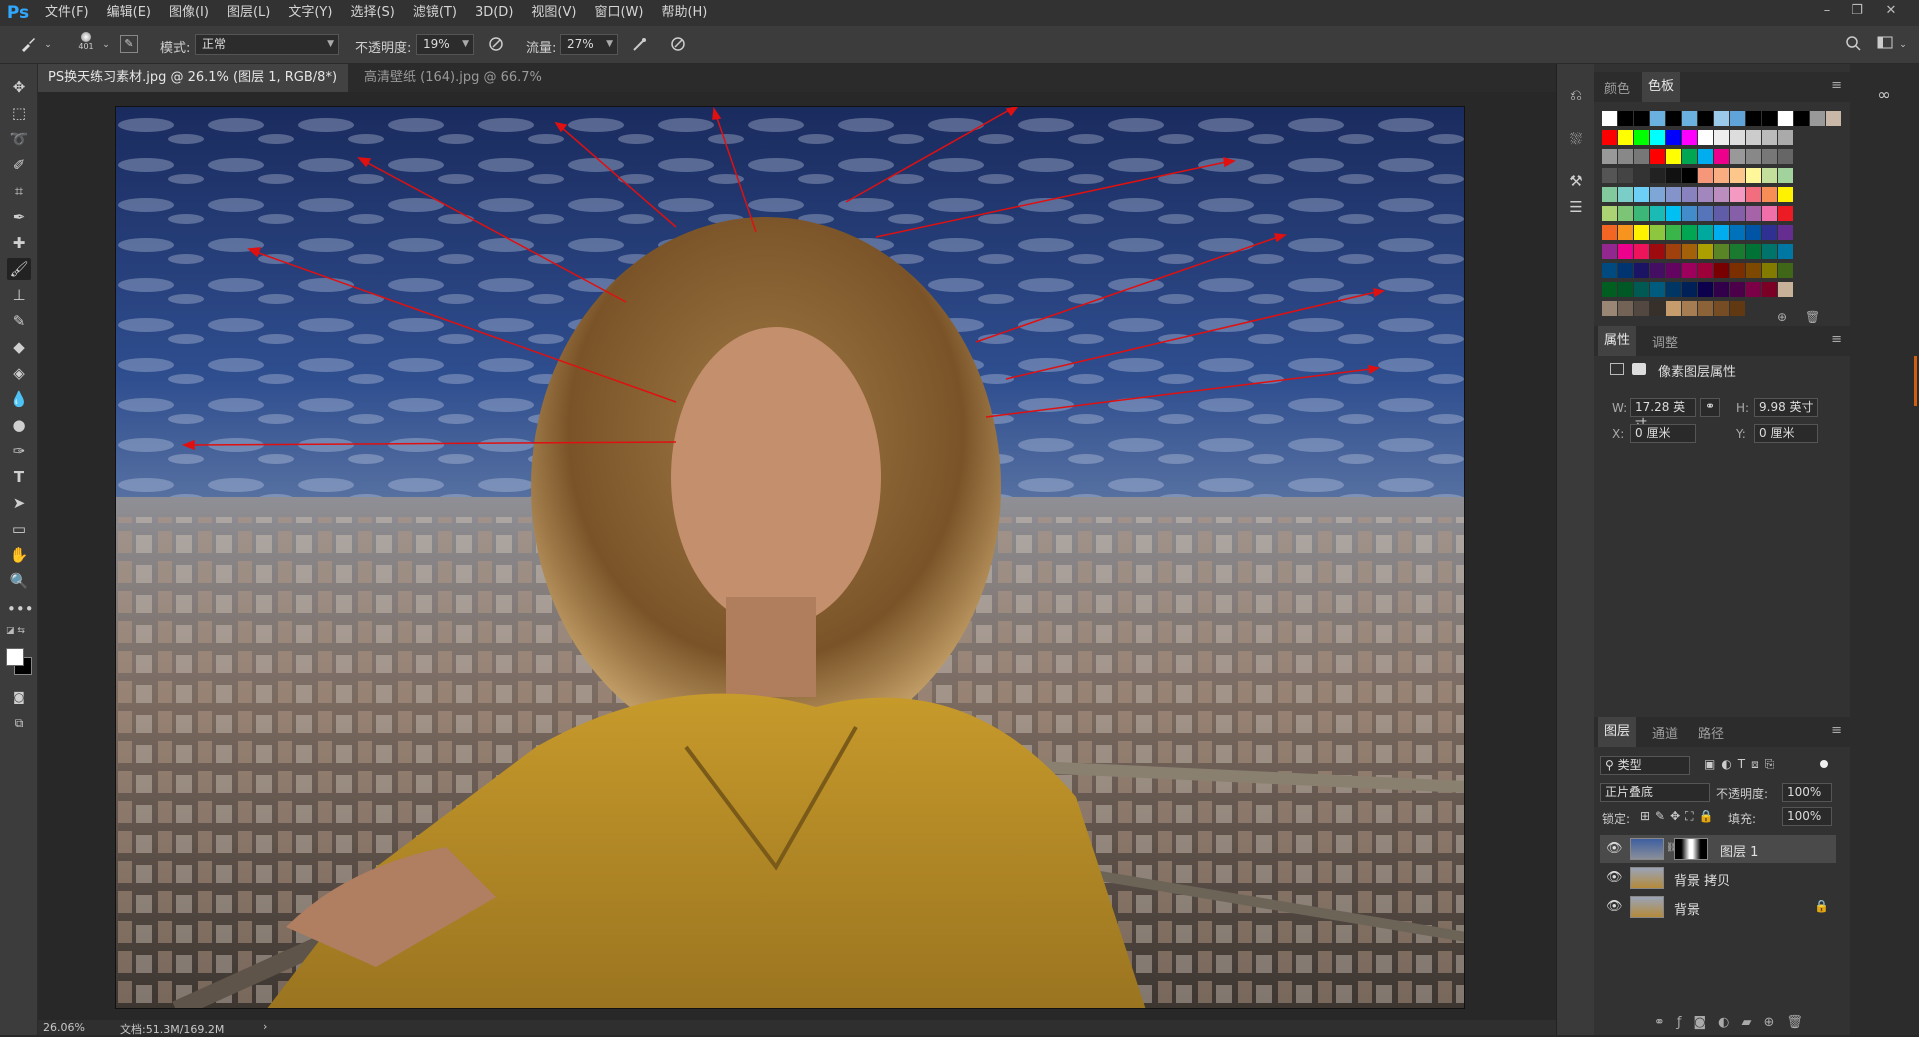  I want to click on tab-swatches: 色板, so click(1661, 87).